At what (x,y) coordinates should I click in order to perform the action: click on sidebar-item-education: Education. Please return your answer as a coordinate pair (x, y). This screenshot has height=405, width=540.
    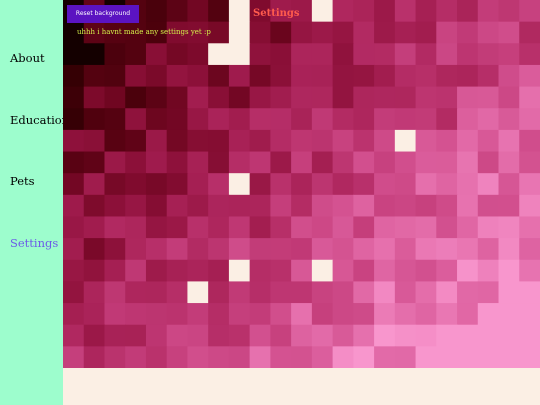
    Looking at the image, I should click on (39, 120).